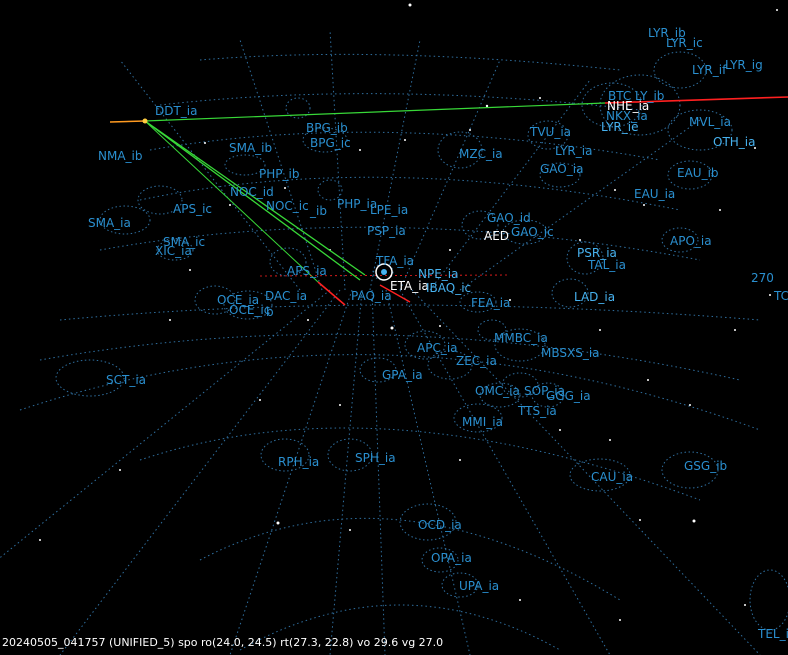 Image resolution: width=788 pixels, height=655 pixels. I want to click on label-gao-ic: GAO_ic, so click(532, 232).